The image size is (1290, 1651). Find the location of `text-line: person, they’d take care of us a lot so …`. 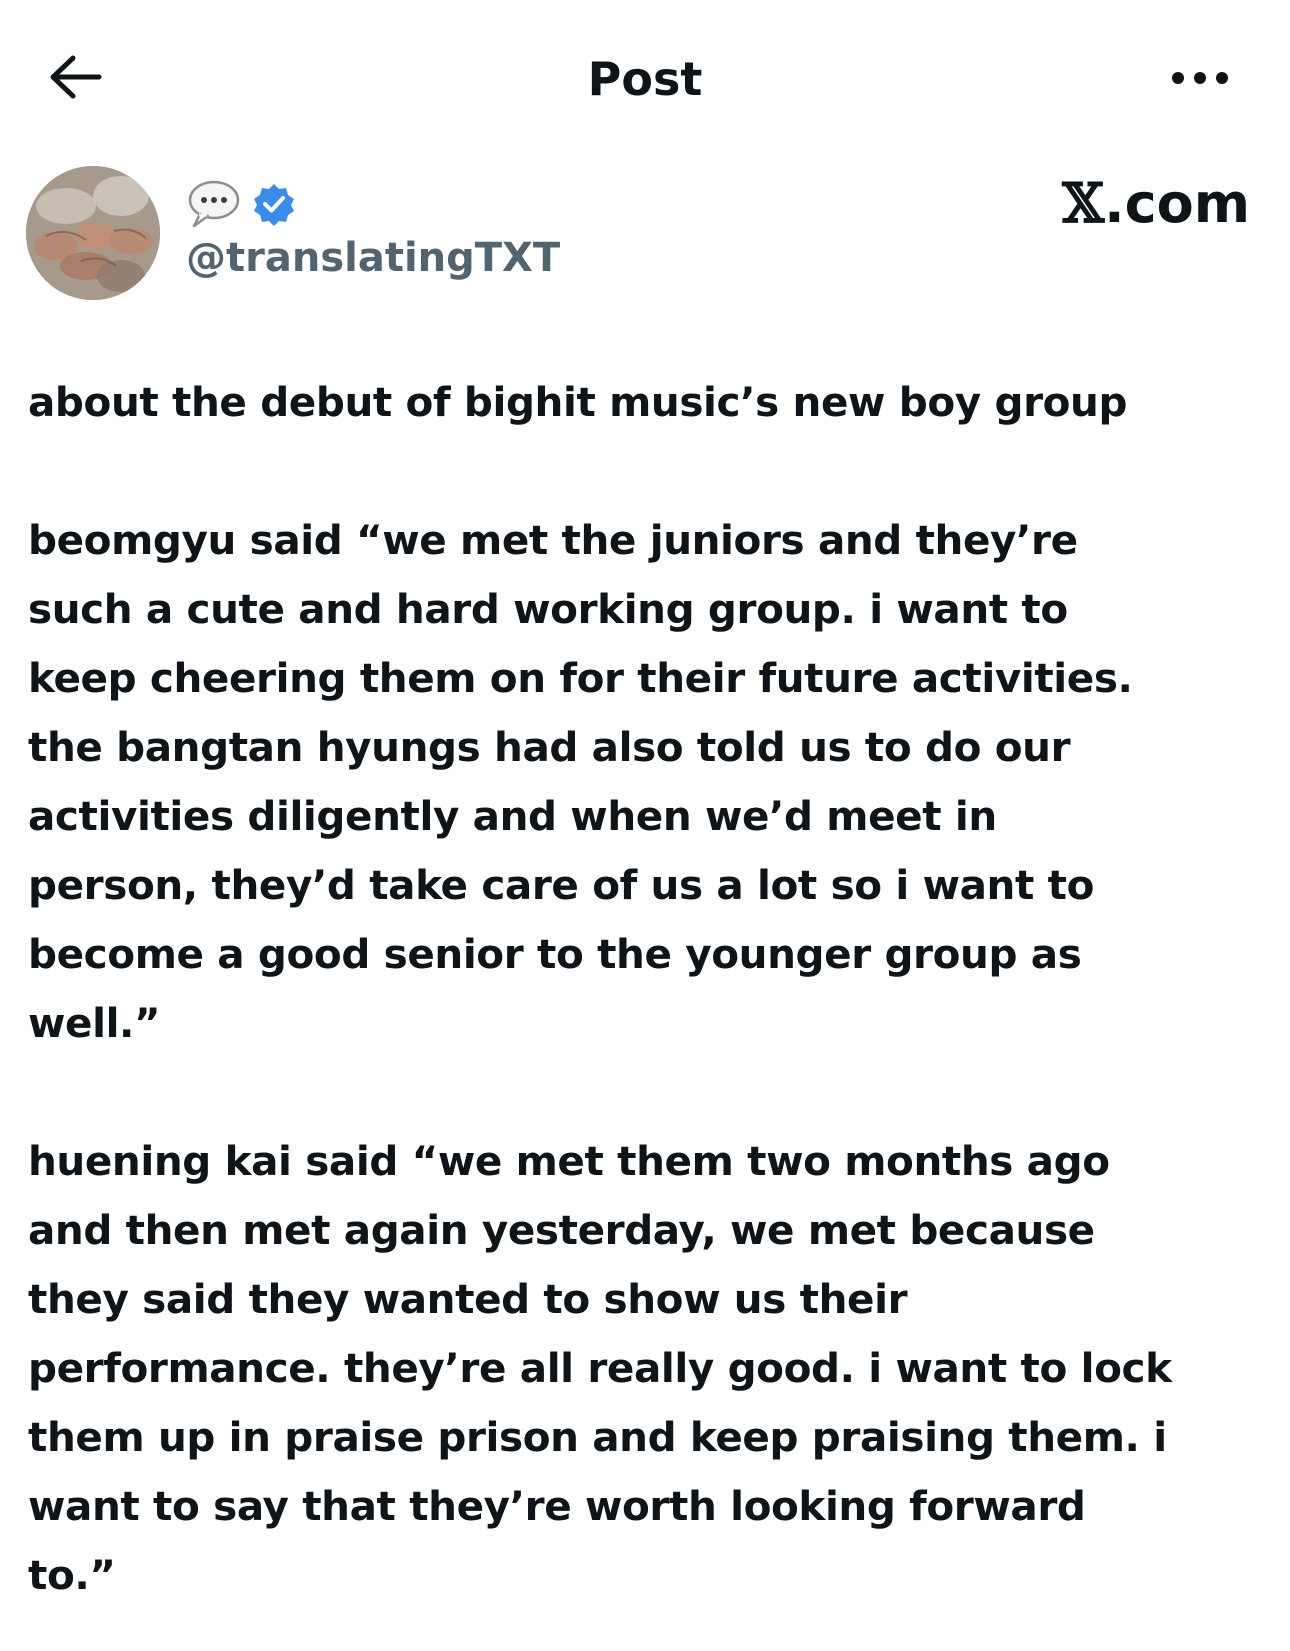

text-line: person, they’d take care of us a lot so … is located at coordinates (561, 885).